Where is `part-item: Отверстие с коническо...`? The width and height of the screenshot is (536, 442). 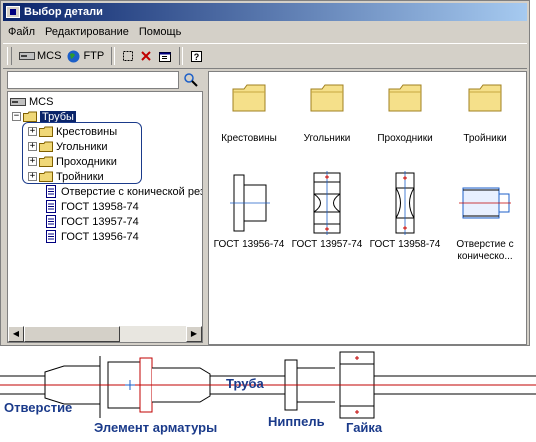
part-item: Отверстие с коническо... is located at coordinates (485, 216).